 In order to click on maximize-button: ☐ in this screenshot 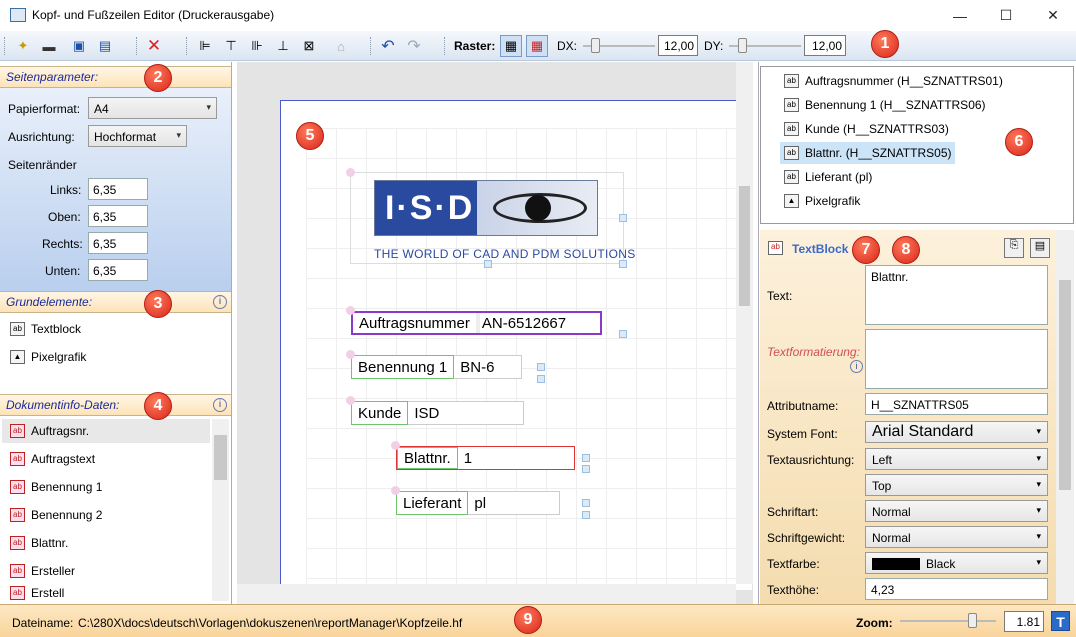, I will do `click(1006, 15)`.